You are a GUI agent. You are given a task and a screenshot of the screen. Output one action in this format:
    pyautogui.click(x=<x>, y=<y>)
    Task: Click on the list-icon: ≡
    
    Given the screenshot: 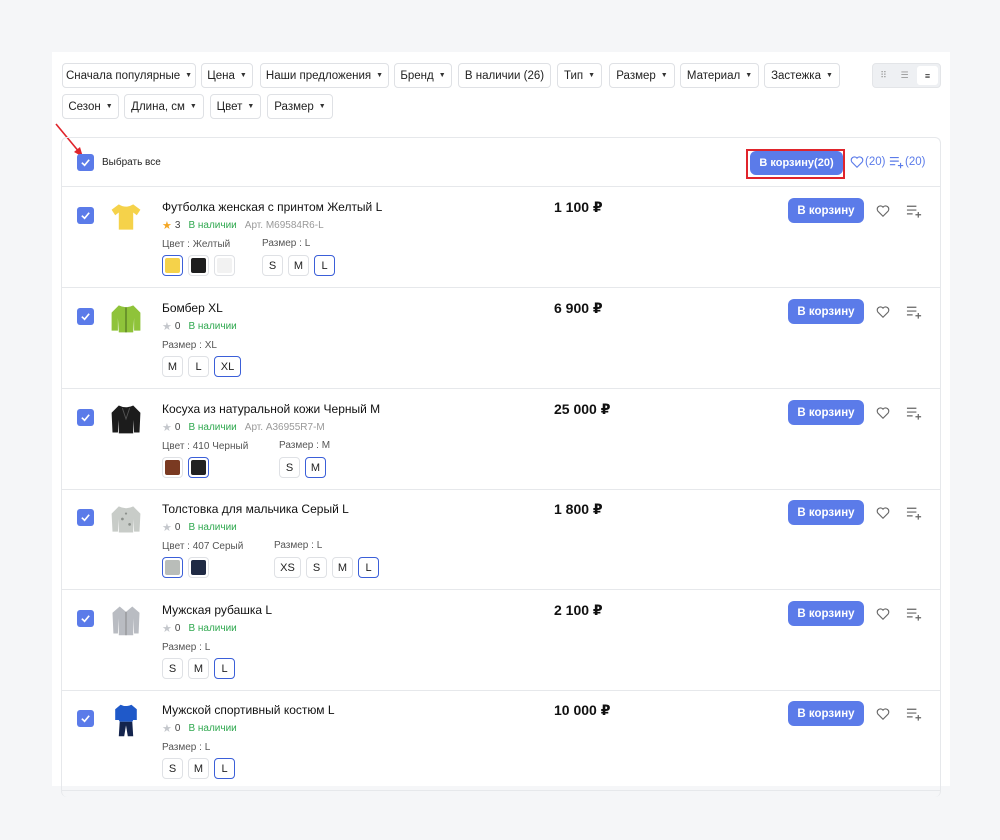 What is the action you would take?
    pyautogui.click(x=927, y=75)
    